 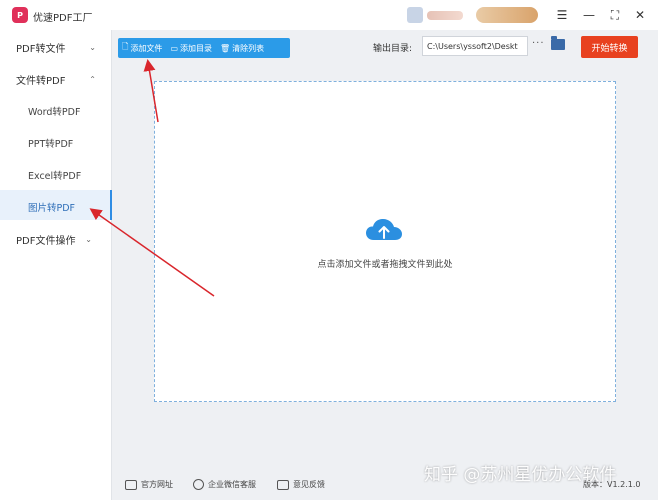 What do you see at coordinates (125, 46) in the screenshot?
I see `file-icon: 🗋` at bounding box center [125, 46].